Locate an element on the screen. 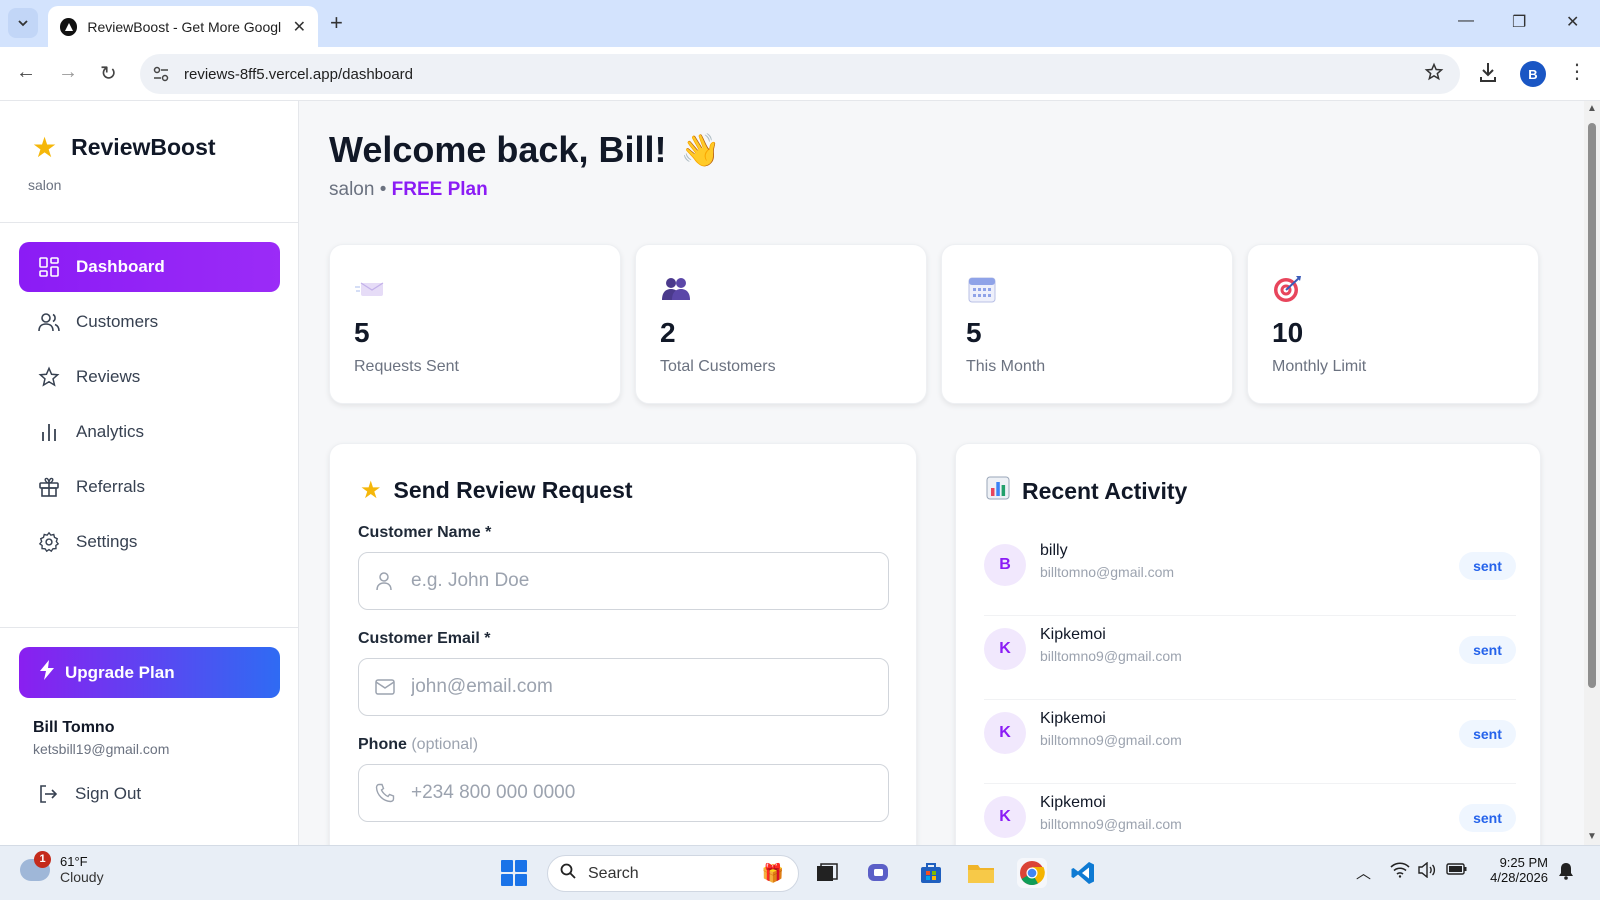 The height and width of the screenshot is (900, 1600). stat-label: Monthly Limit is located at coordinates (1319, 366).